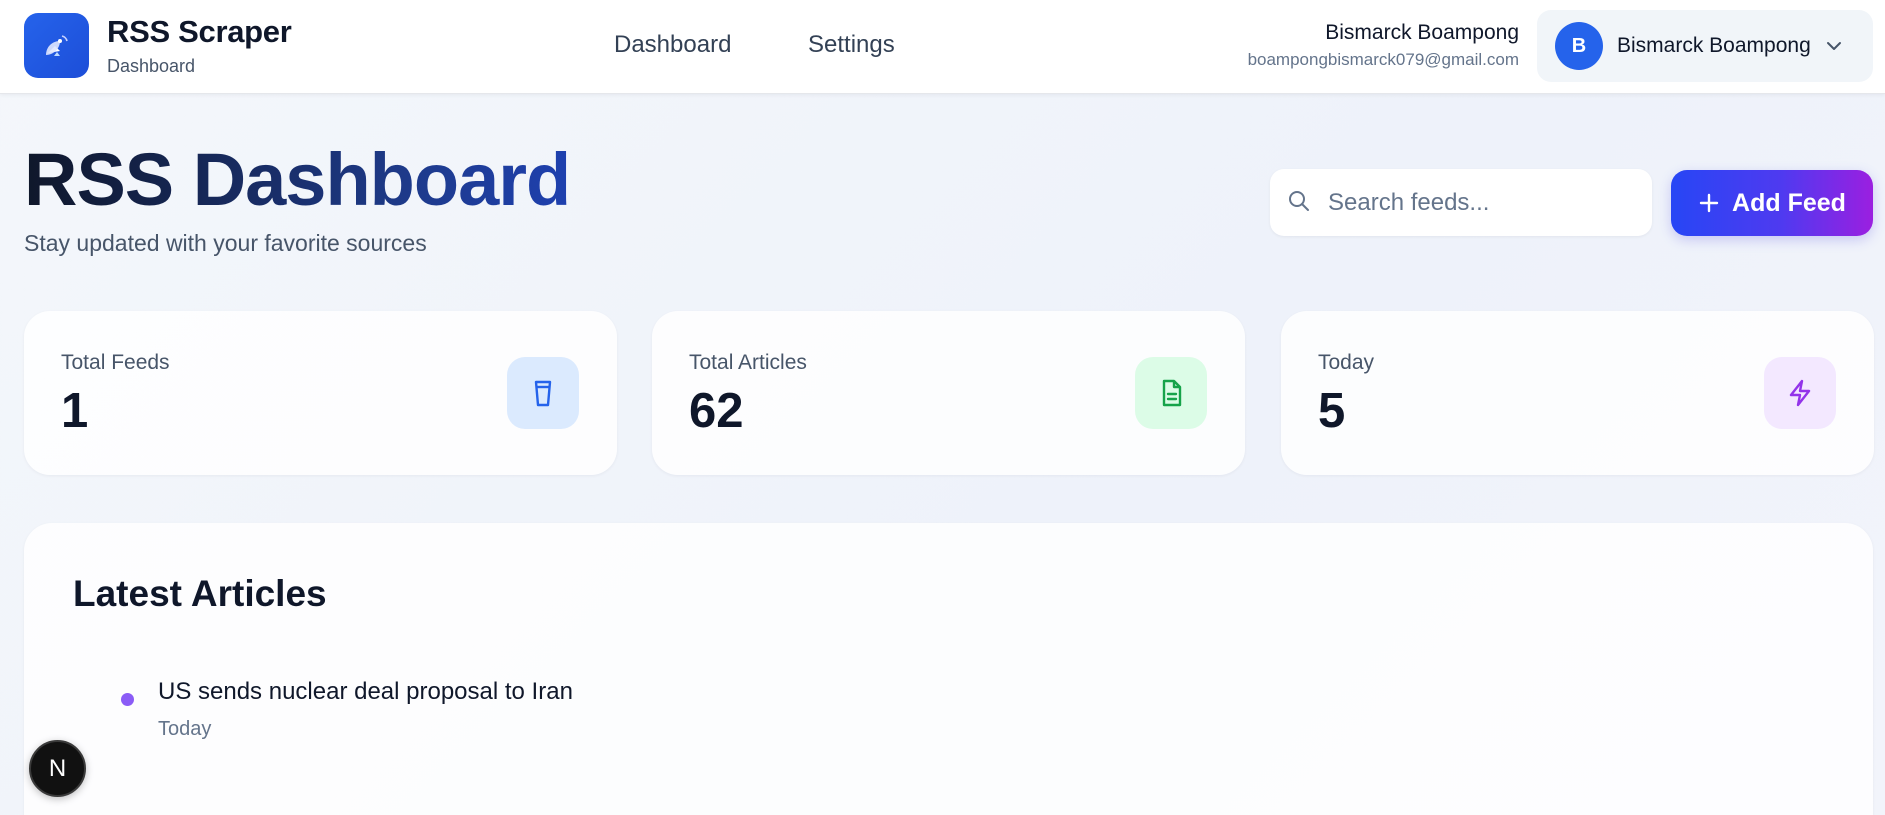 The image size is (1885, 815). Describe the element at coordinates (672, 45) in the screenshot. I see `nav-link-dashboard: Dashboard` at that location.